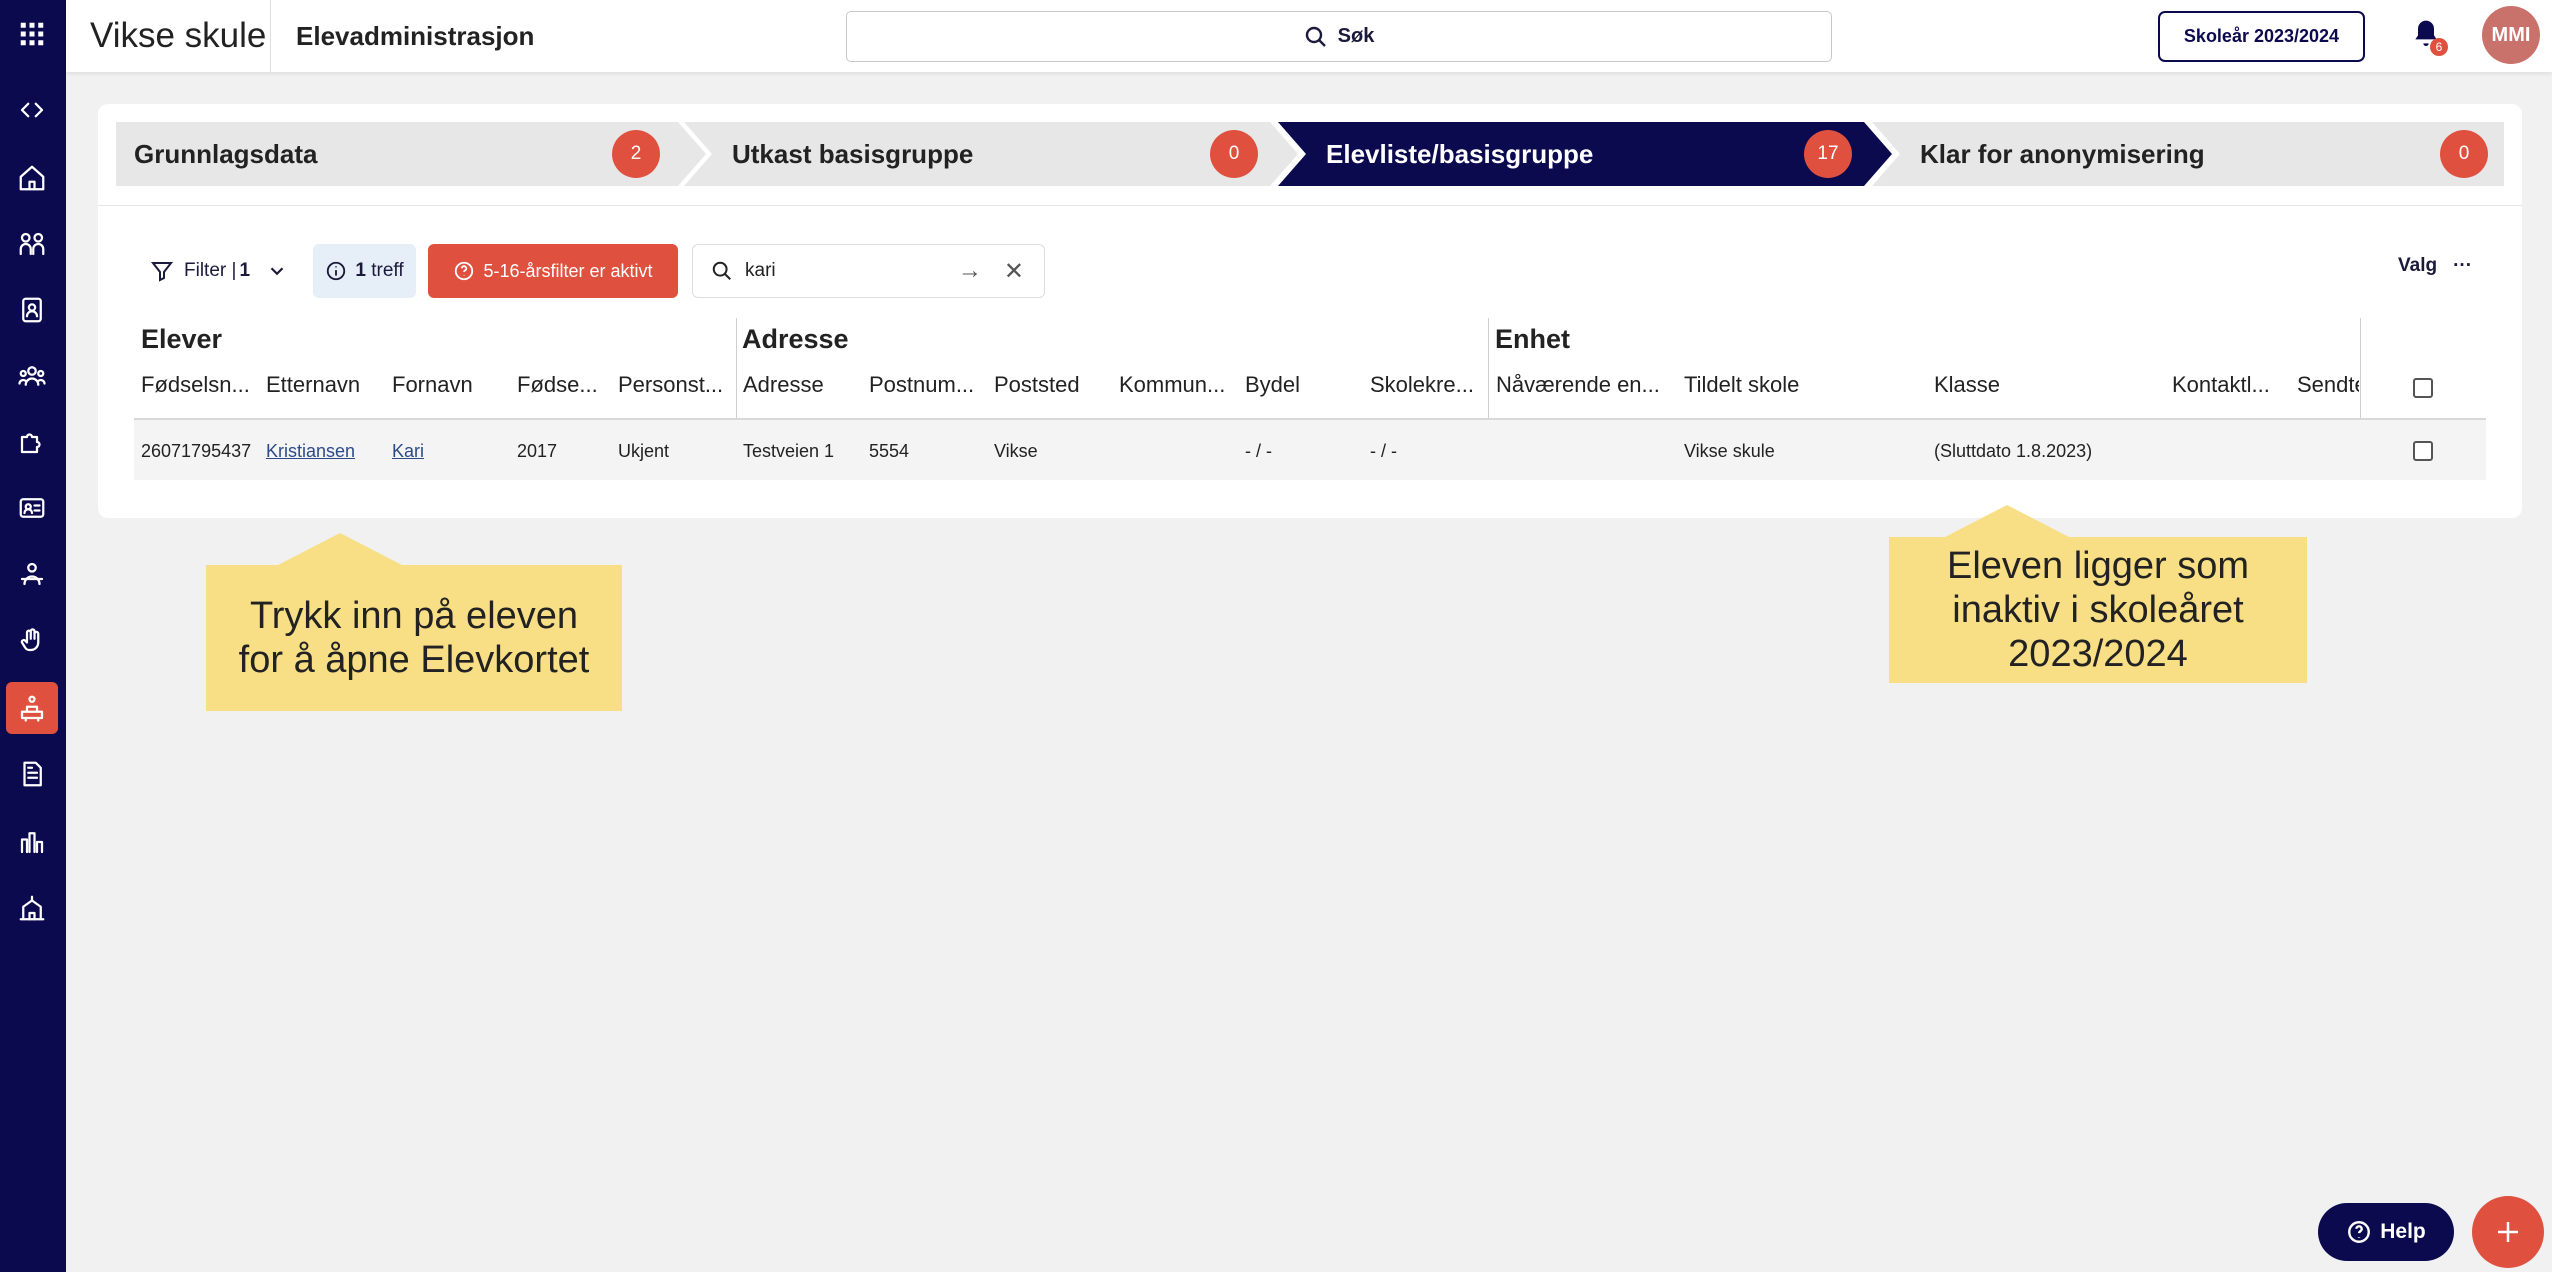 The width and height of the screenshot is (2552, 1272). I want to click on info-icon, so click(336, 271).